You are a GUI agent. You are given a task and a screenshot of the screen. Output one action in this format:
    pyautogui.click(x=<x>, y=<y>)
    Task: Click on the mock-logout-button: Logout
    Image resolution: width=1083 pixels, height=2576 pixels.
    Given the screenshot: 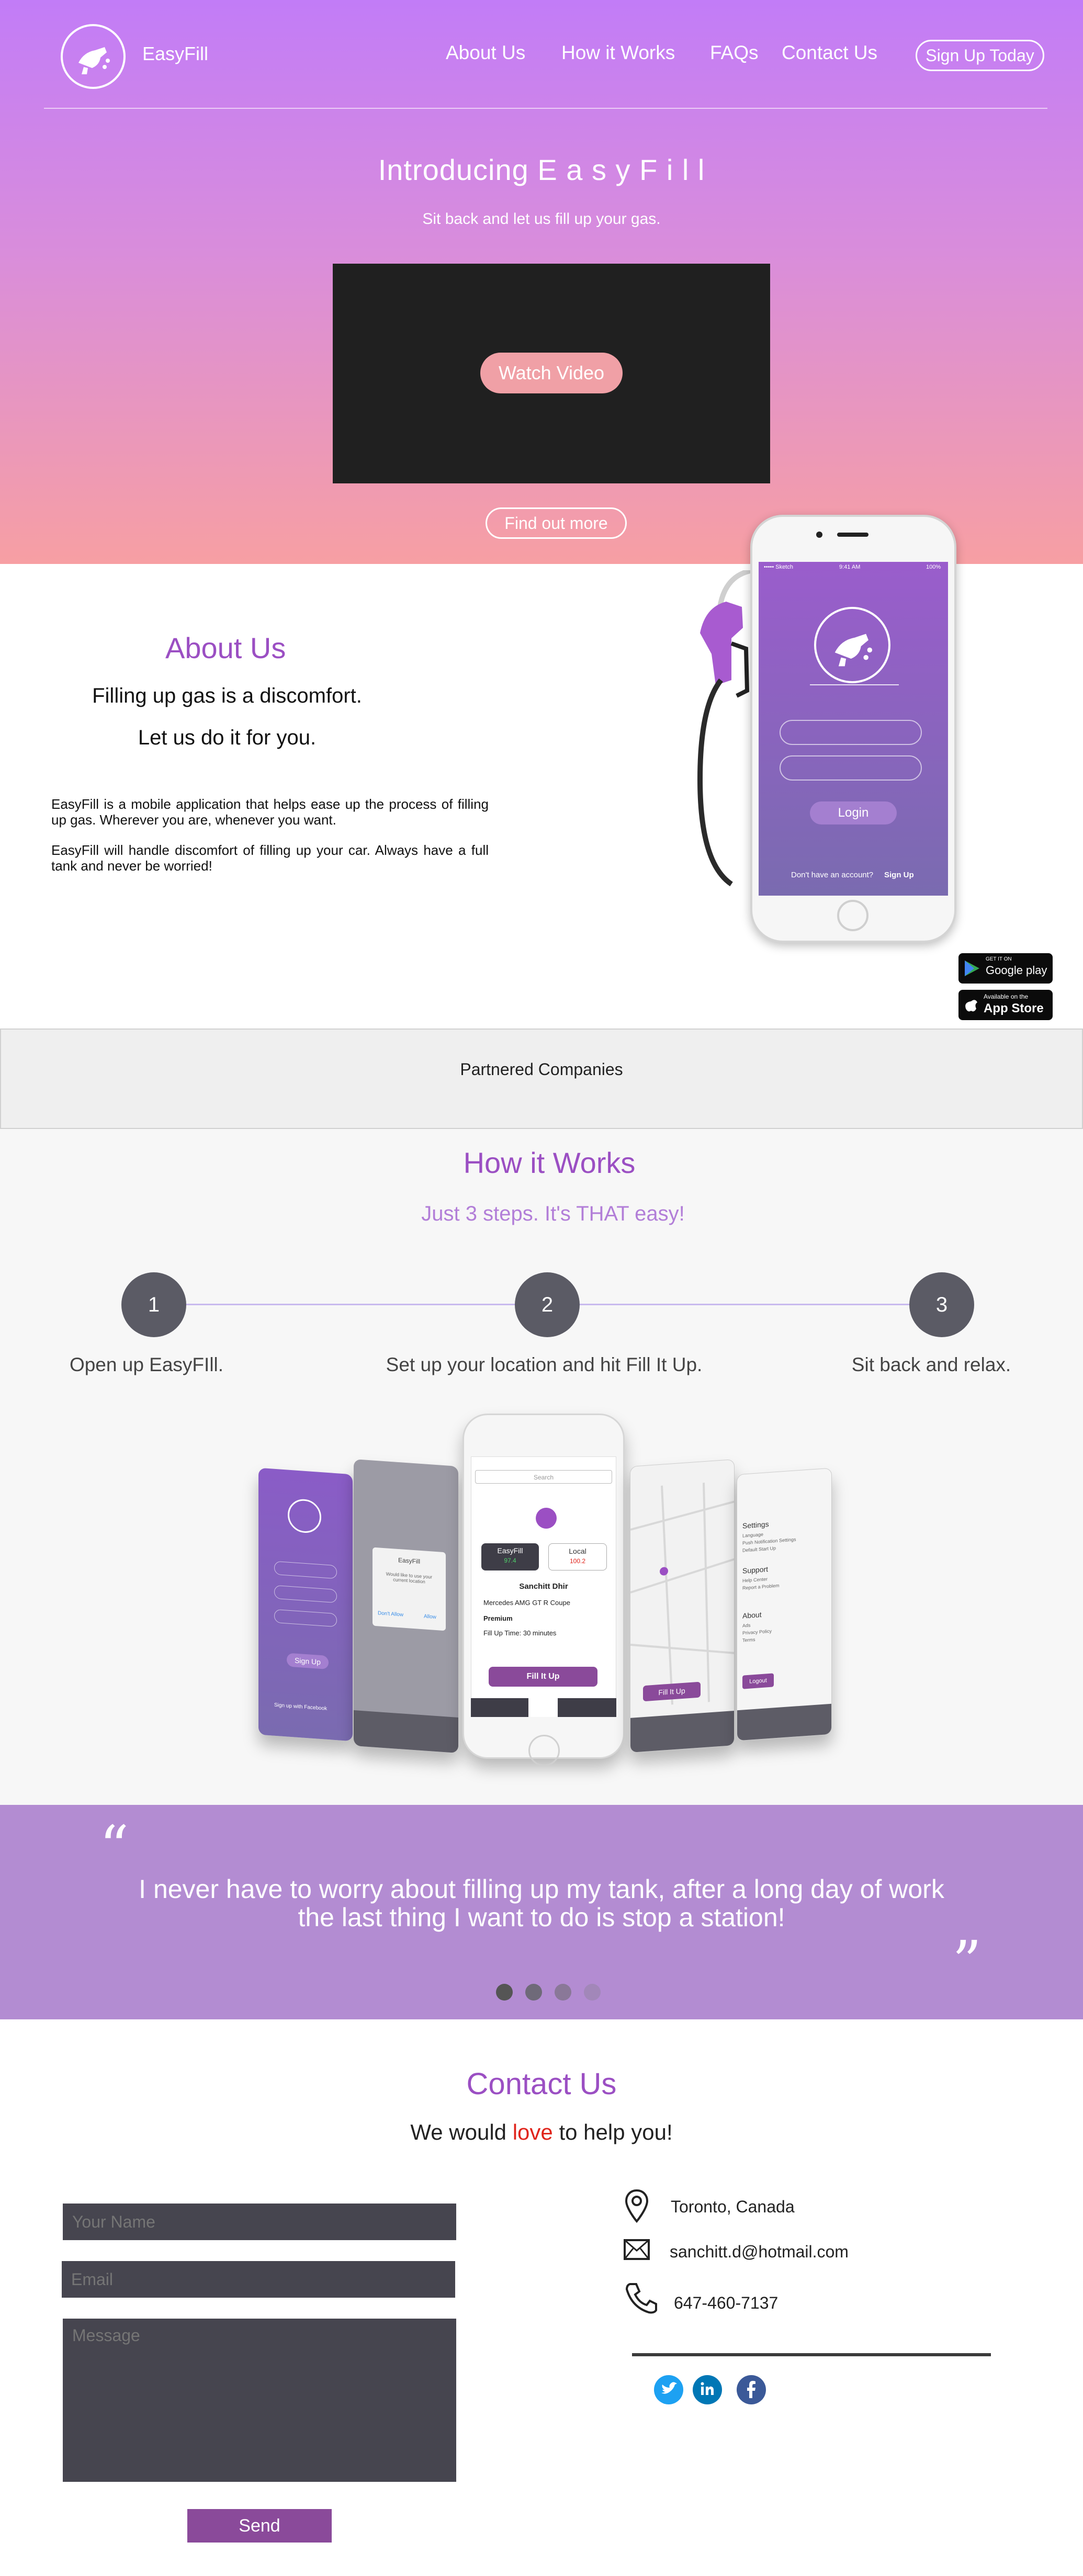 What is the action you would take?
    pyautogui.click(x=758, y=1681)
    